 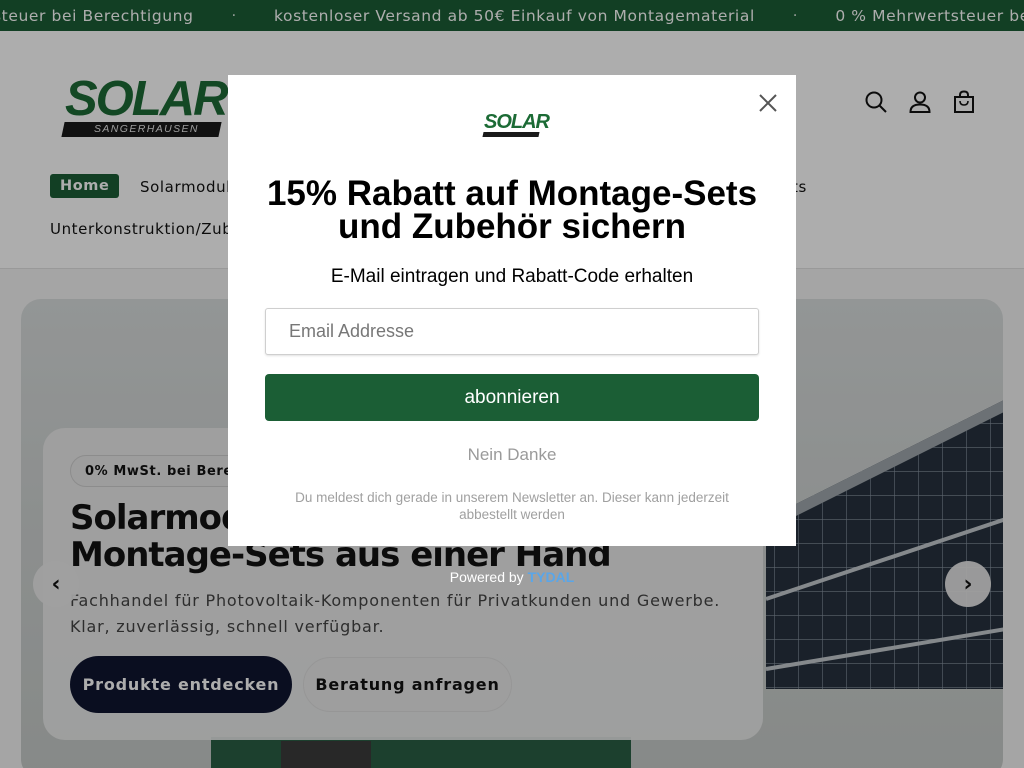 What do you see at coordinates (768, 103) in the screenshot?
I see `close-icon` at bounding box center [768, 103].